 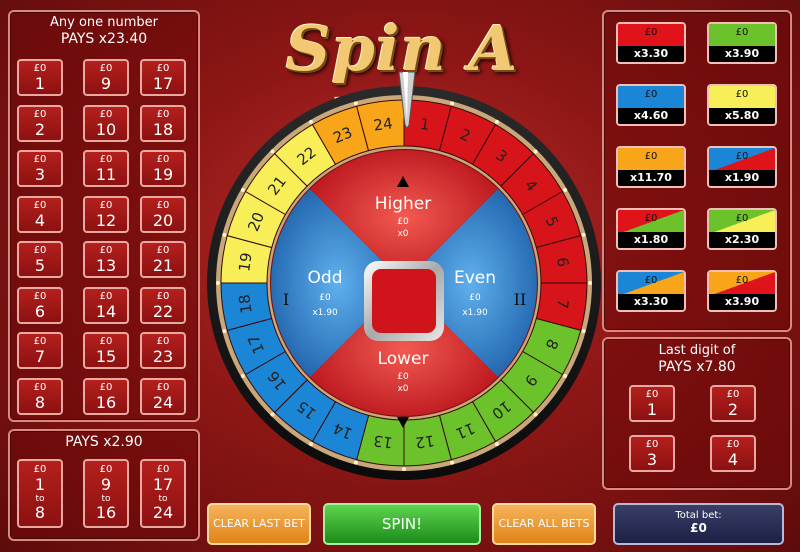 What do you see at coordinates (40, 259) in the screenshot?
I see `number-bet-5: £0 5` at bounding box center [40, 259].